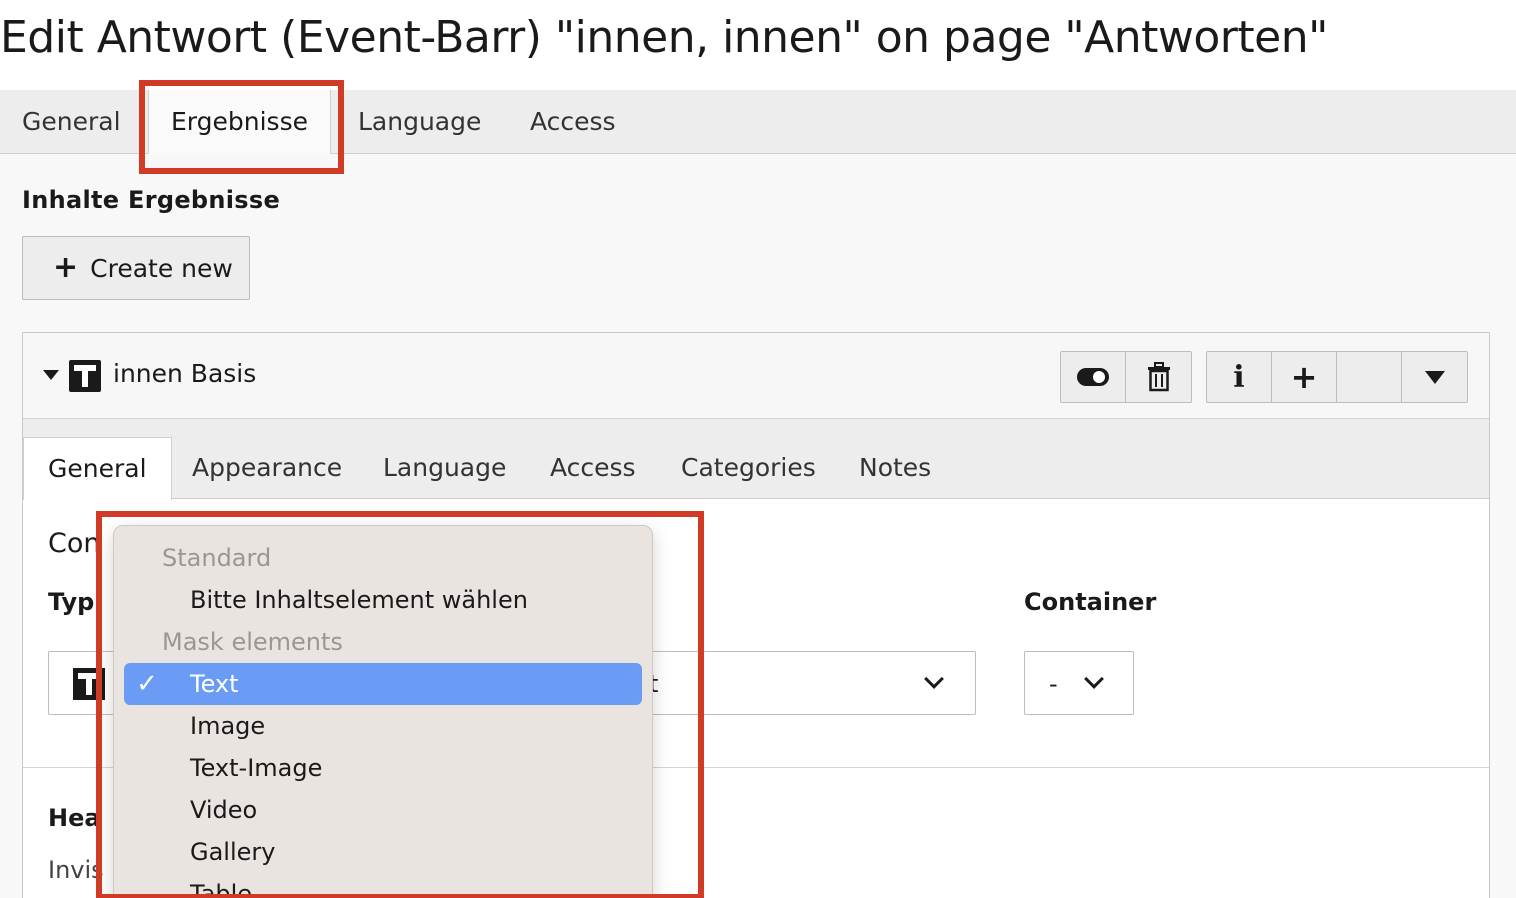 This screenshot has width=1516, height=898. I want to click on info-icon: i, so click(1239, 377).